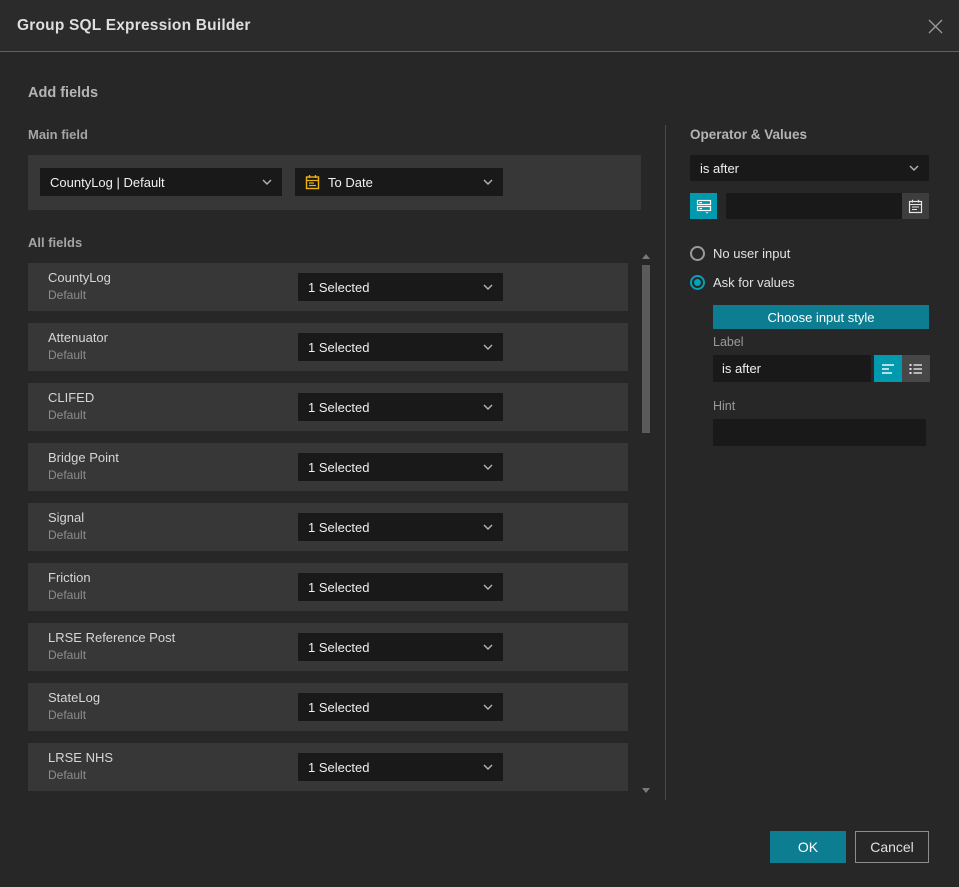  I want to click on field-row: Friction Default 1 Selected, so click(328, 587).